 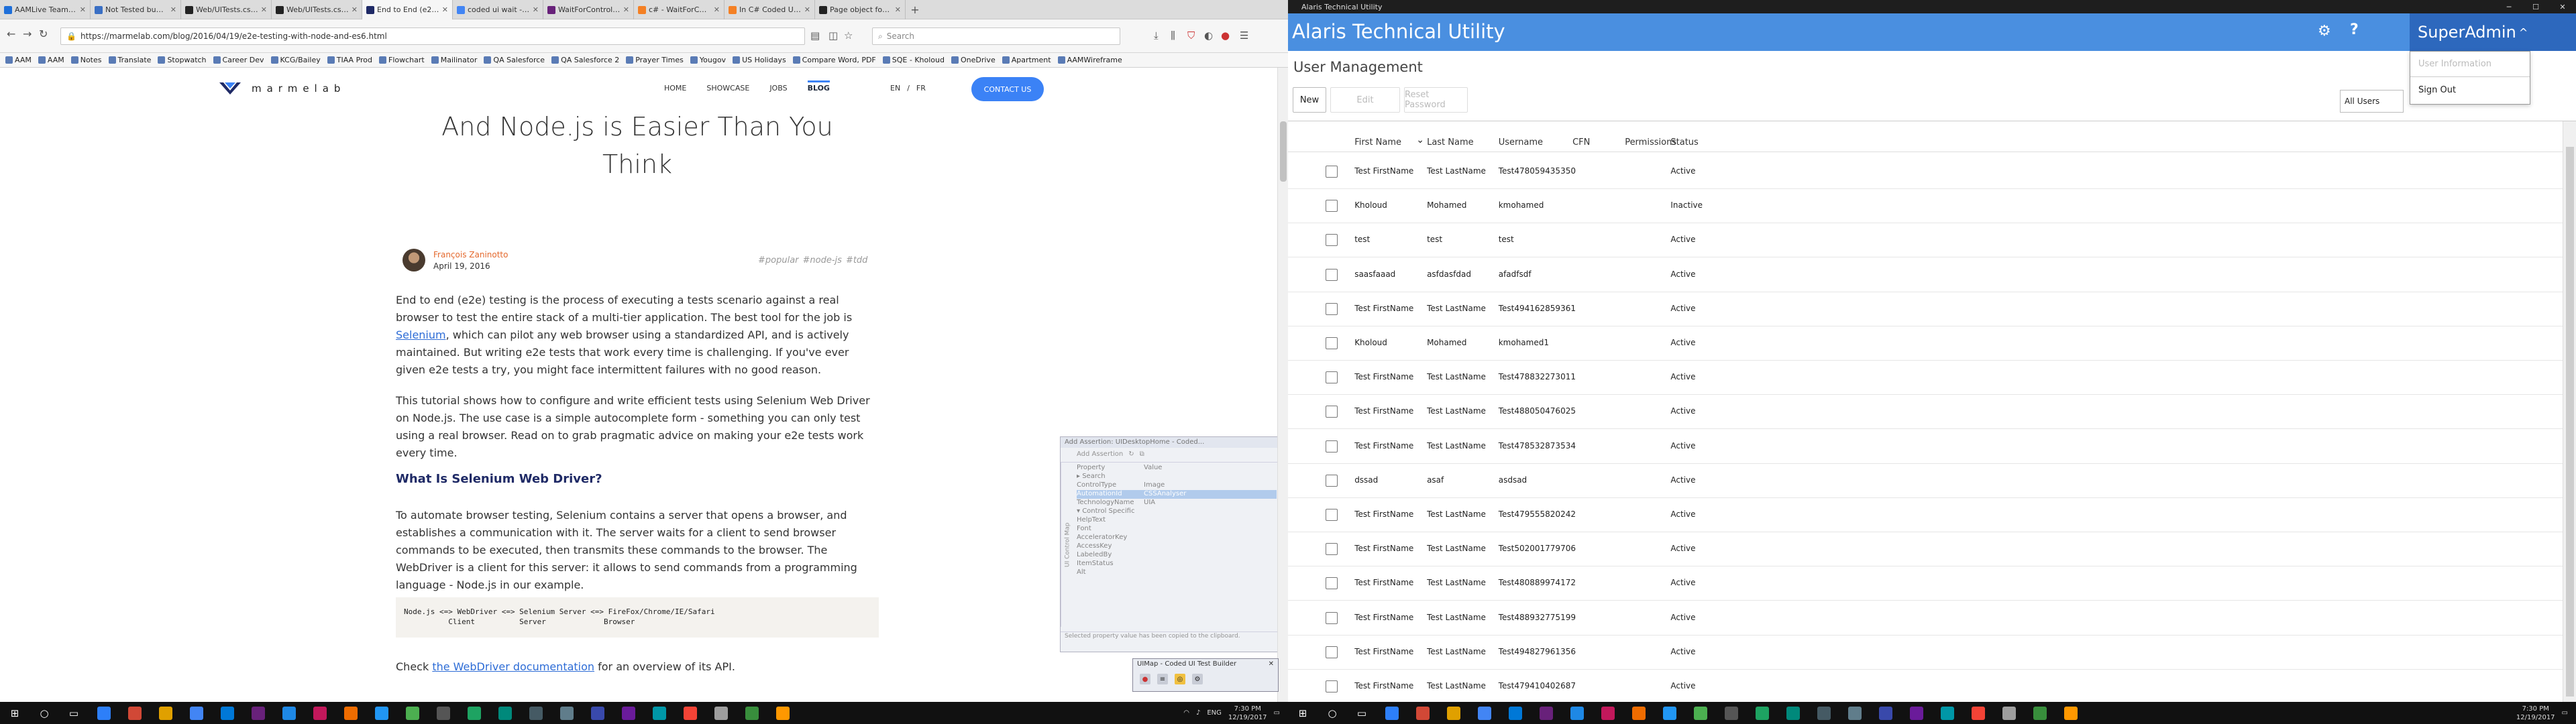 What do you see at coordinates (860, 9) in the screenshot?
I see `browser-tab: Page object for test✕` at bounding box center [860, 9].